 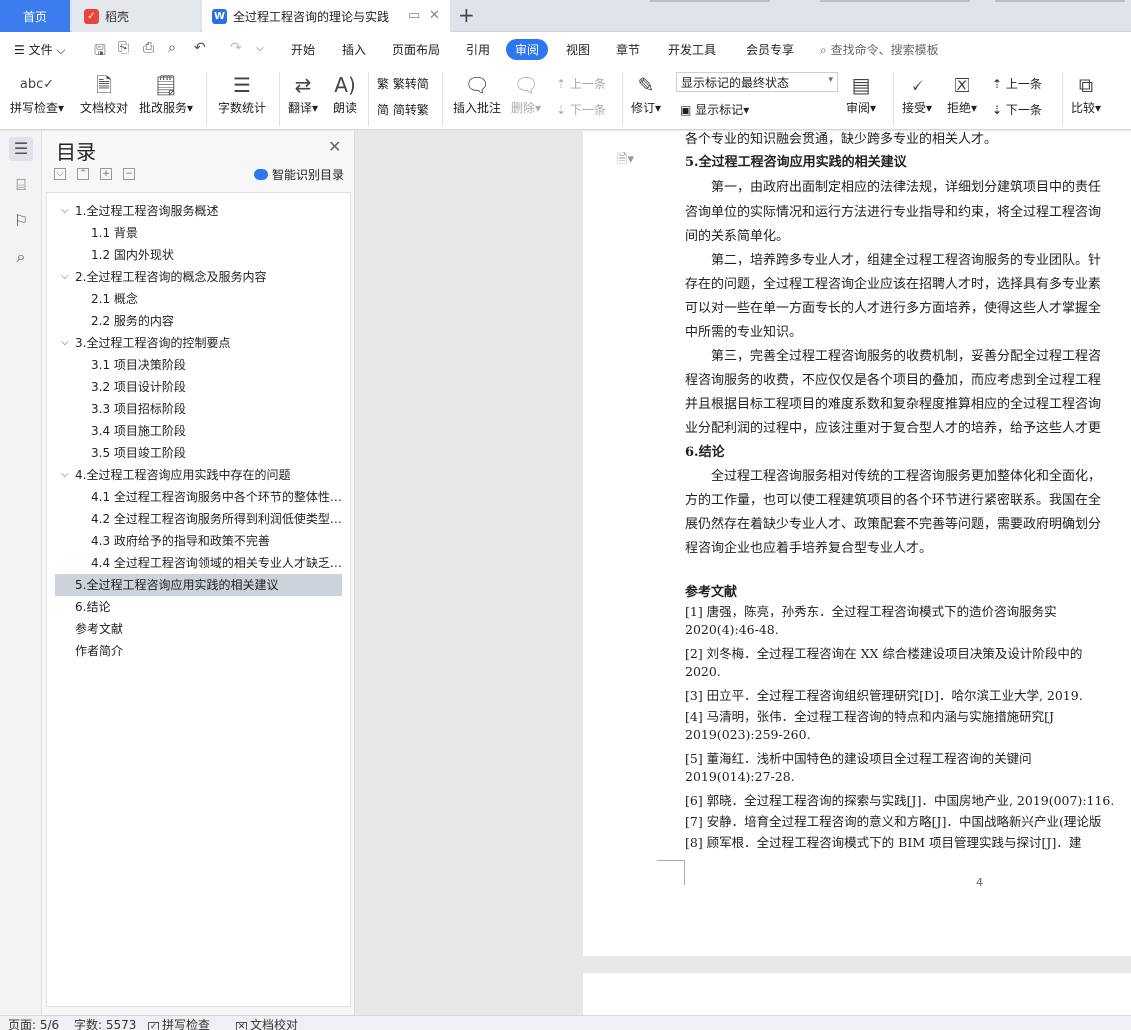 I want to click on toc-item-selected: 5.全过程工程咨询应用实践的相关建议, so click(x=198, y=585).